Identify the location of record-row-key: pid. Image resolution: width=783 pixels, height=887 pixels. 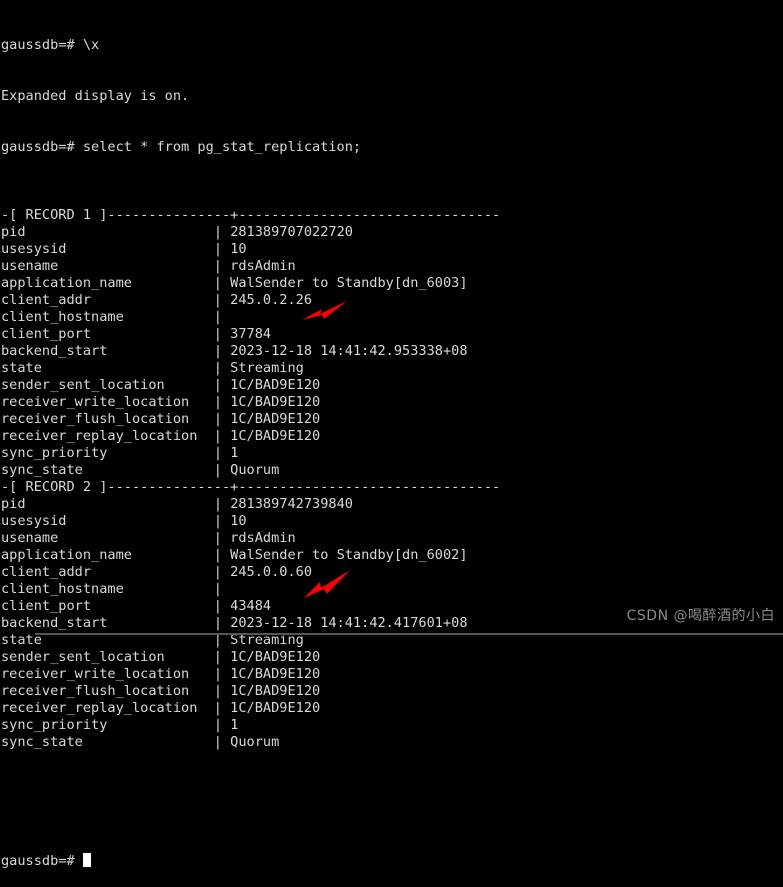
(13, 232).